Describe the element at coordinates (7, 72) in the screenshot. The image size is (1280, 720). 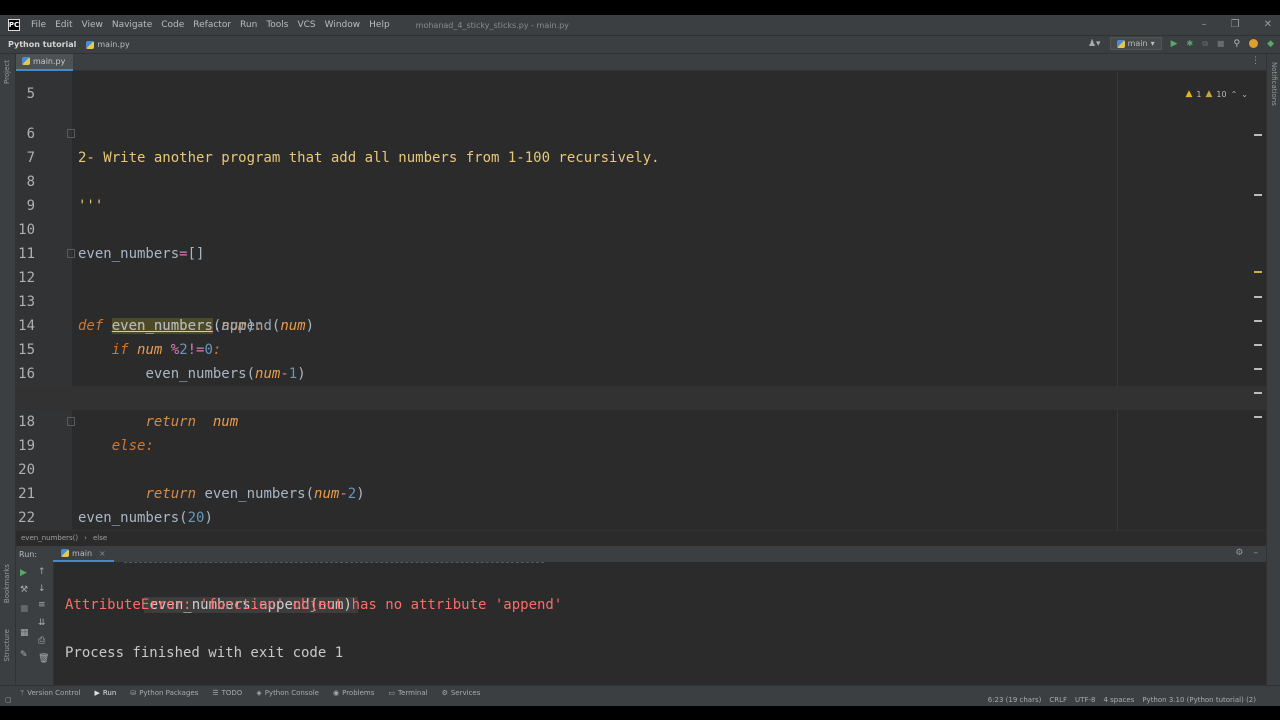
I see `project-tool-label: Project` at that location.